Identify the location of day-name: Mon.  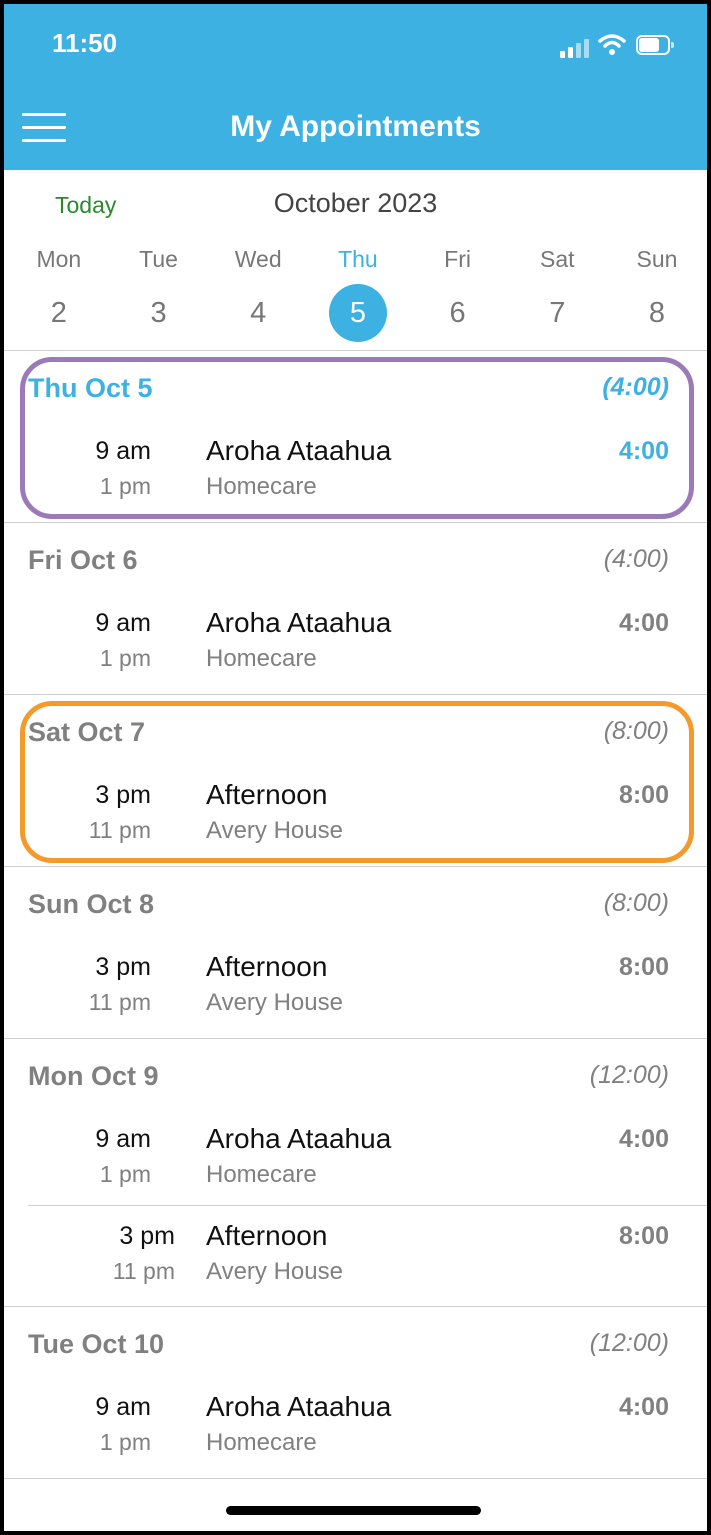
(59, 259).